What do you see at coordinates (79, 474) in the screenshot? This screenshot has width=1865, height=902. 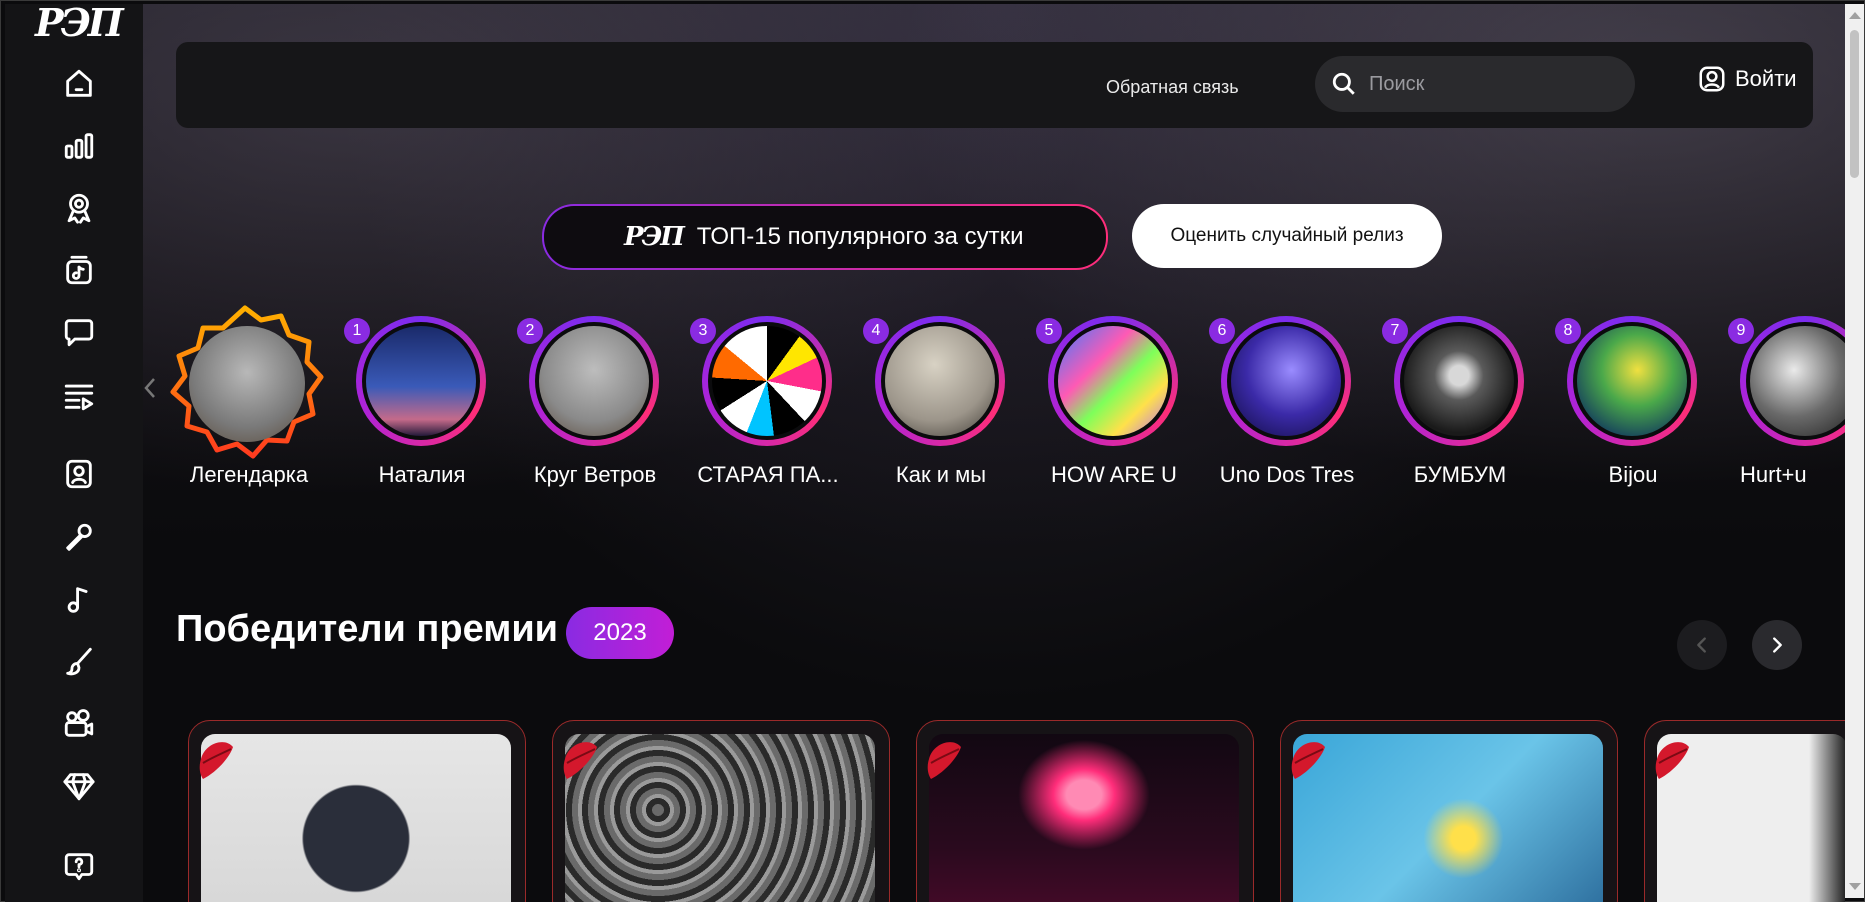 I see `artist-profile-icon` at bounding box center [79, 474].